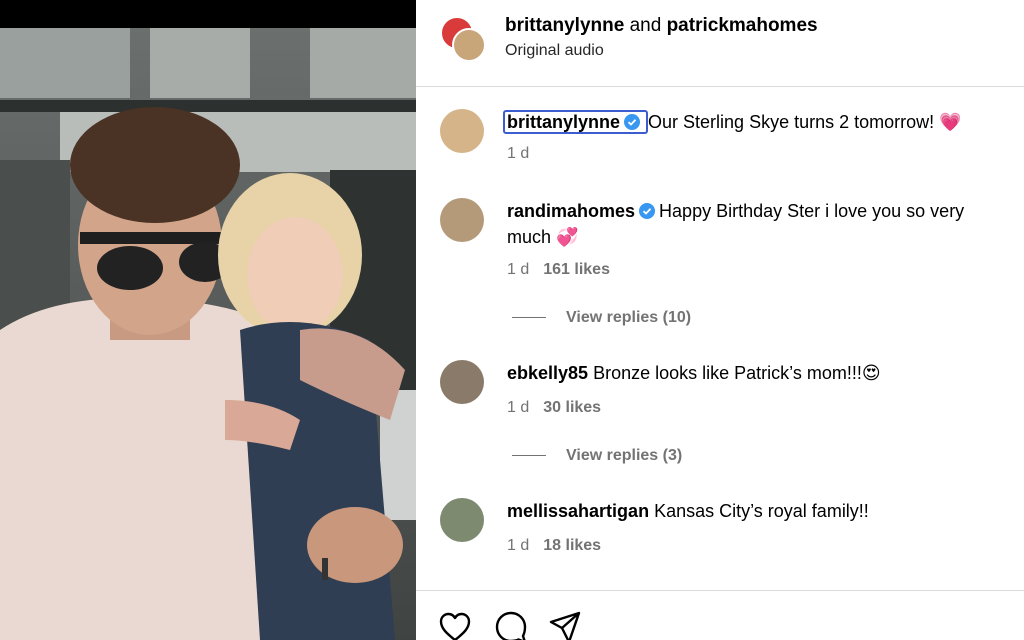  I want to click on author-link-2: patrickmahomes, so click(742, 25).